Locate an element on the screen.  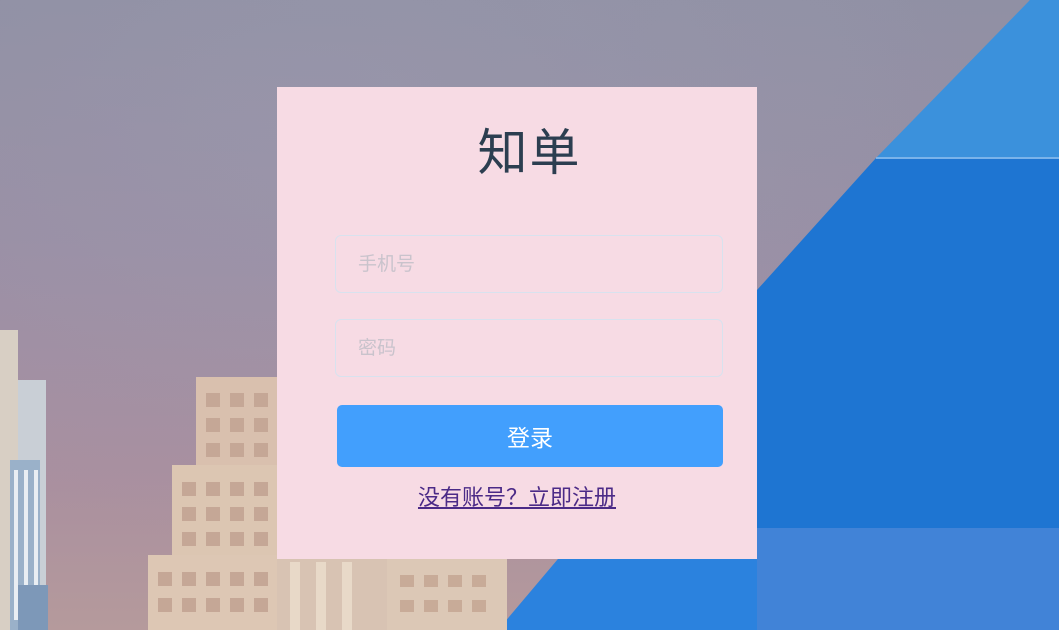
login-button: 登录 is located at coordinates (530, 436).